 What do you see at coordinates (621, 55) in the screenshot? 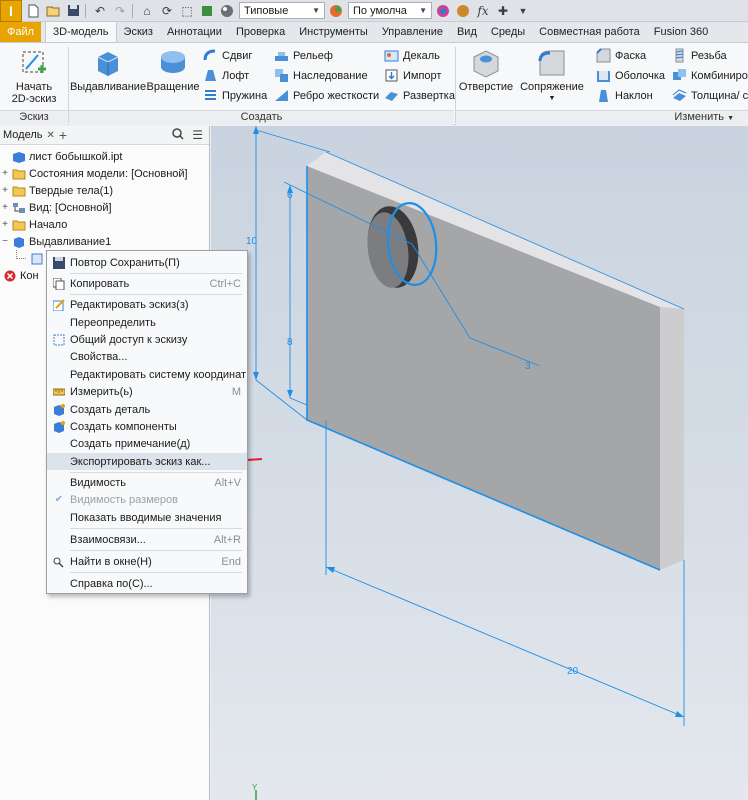
I see `chamfer-button: Фаска` at bounding box center [621, 55].